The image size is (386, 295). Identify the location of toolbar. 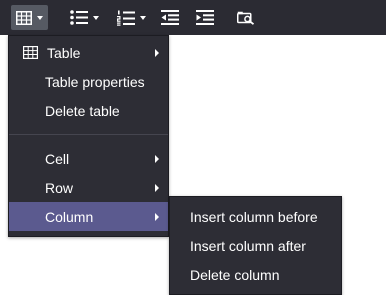
(193, 17).